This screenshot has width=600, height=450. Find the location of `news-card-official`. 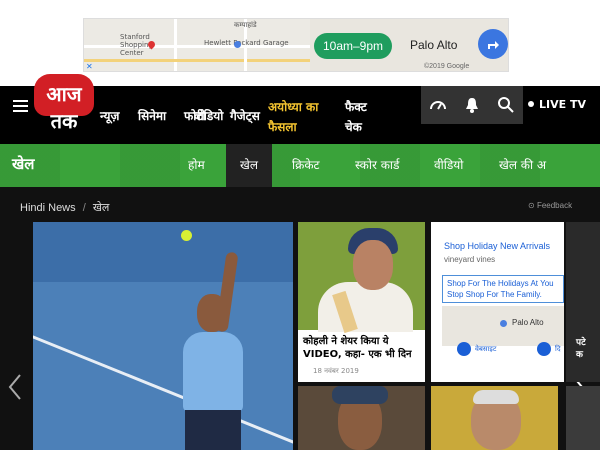

news-card-official is located at coordinates (494, 418).